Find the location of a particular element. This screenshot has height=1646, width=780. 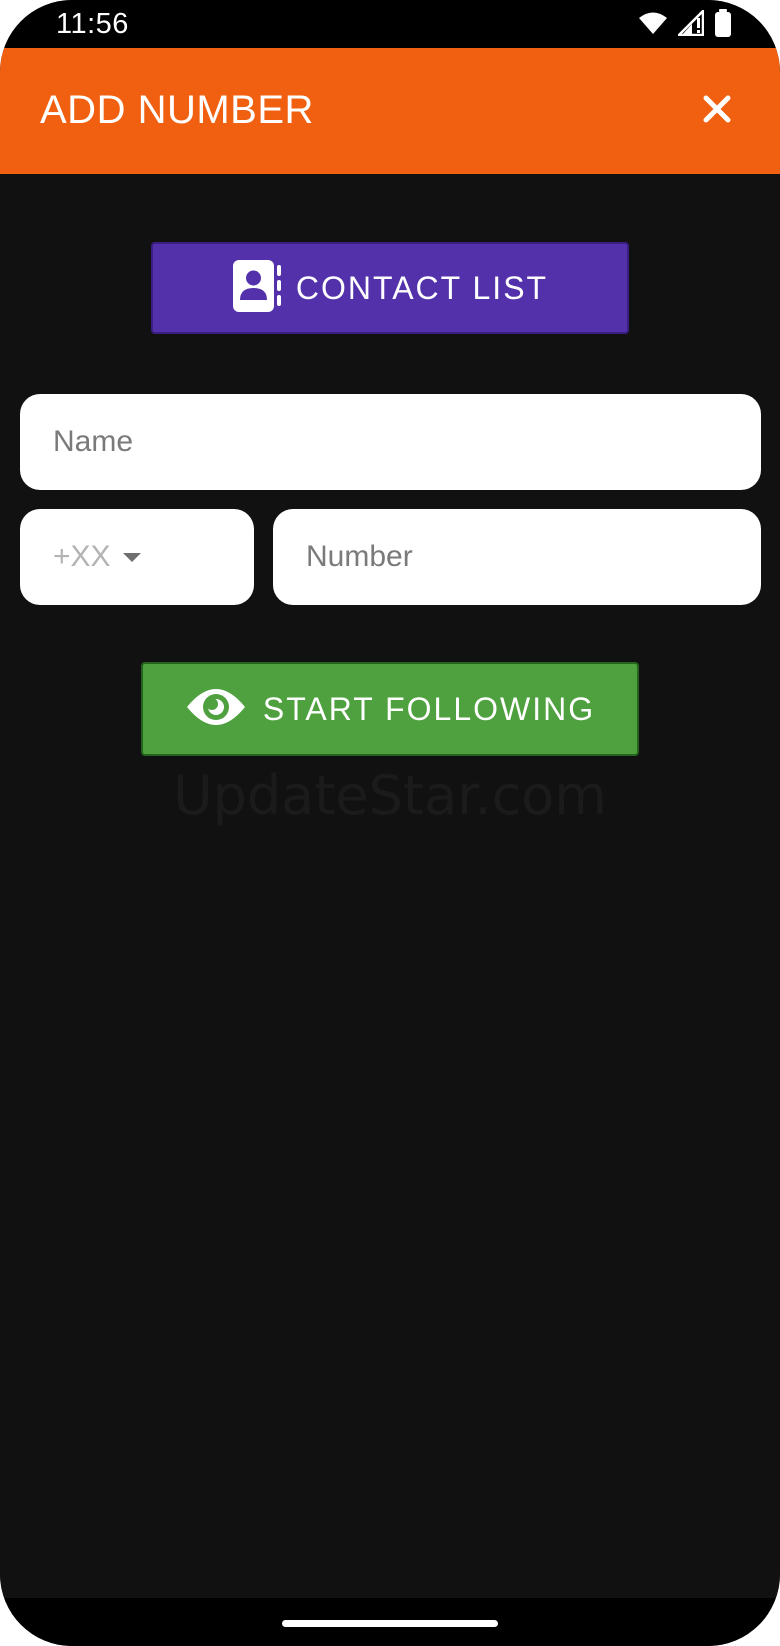

eye-icon is located at coordinates (216, 709).